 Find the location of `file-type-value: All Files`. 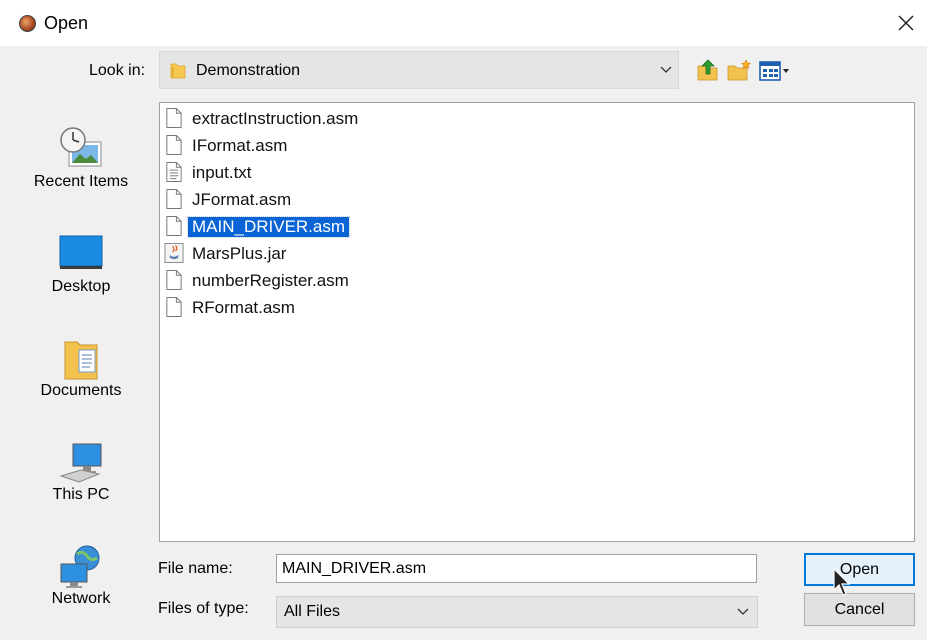

file-type-value: All Files is located at coordinates (312, 611).